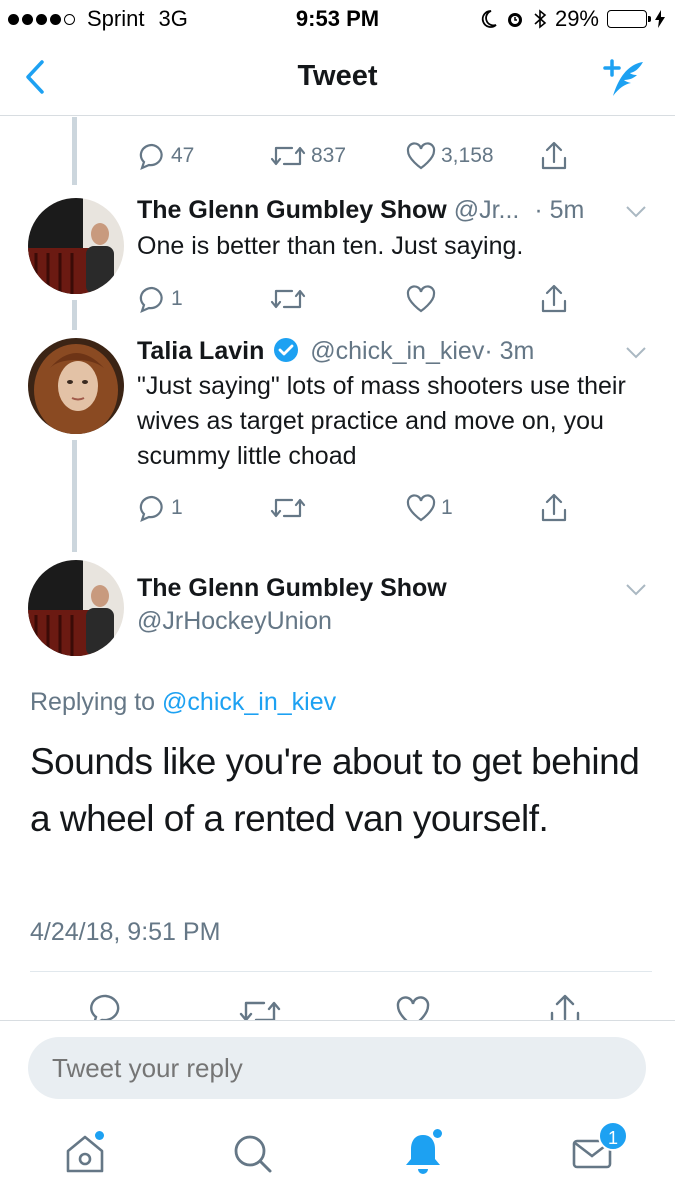  What do you see at coordinates (74, 496) in the screenshot?
I see `thread-line-bottom` at bounding box center [74, 496].